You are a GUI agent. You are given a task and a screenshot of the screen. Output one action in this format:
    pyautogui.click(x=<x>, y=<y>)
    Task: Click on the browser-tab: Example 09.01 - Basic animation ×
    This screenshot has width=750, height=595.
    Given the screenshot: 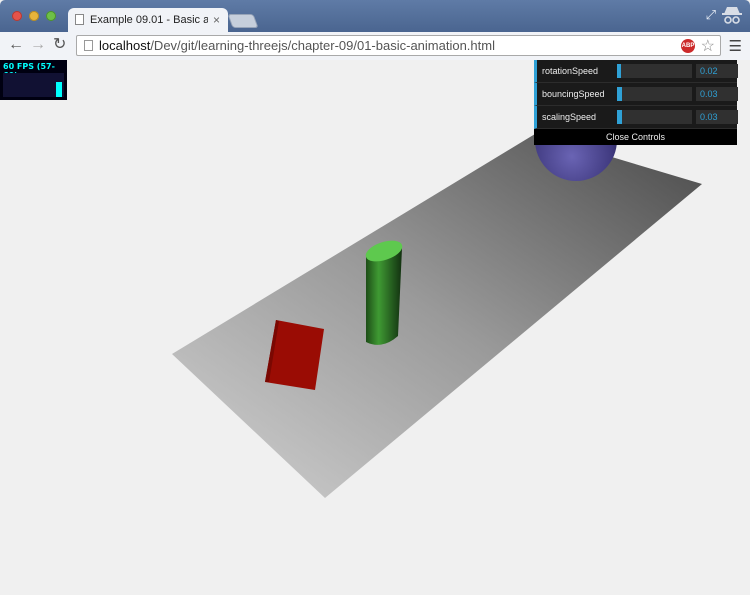 What is the action you would take?
    pyautogui.click(x=148, y=20)
    